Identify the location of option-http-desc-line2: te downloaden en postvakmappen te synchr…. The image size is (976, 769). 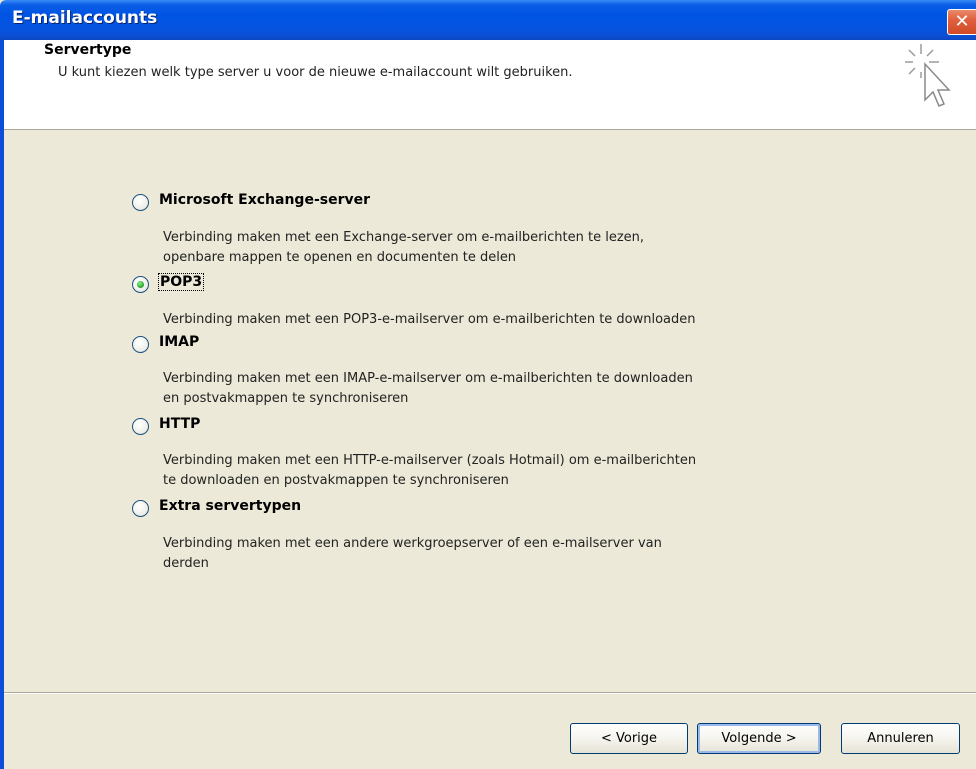
(336, 480).